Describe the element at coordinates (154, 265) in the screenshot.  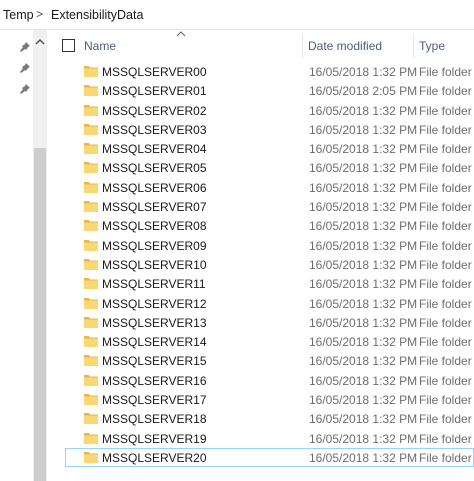
I see `file-name: MSSQLSERVER10` at that location.